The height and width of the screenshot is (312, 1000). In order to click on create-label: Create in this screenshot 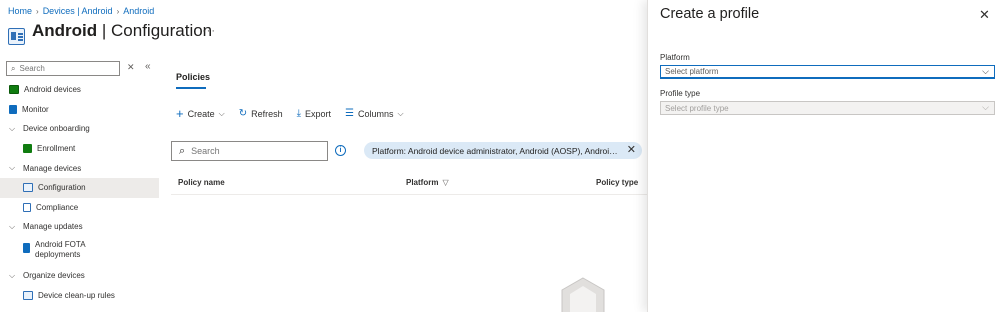, I will do `click(201, 113)`.